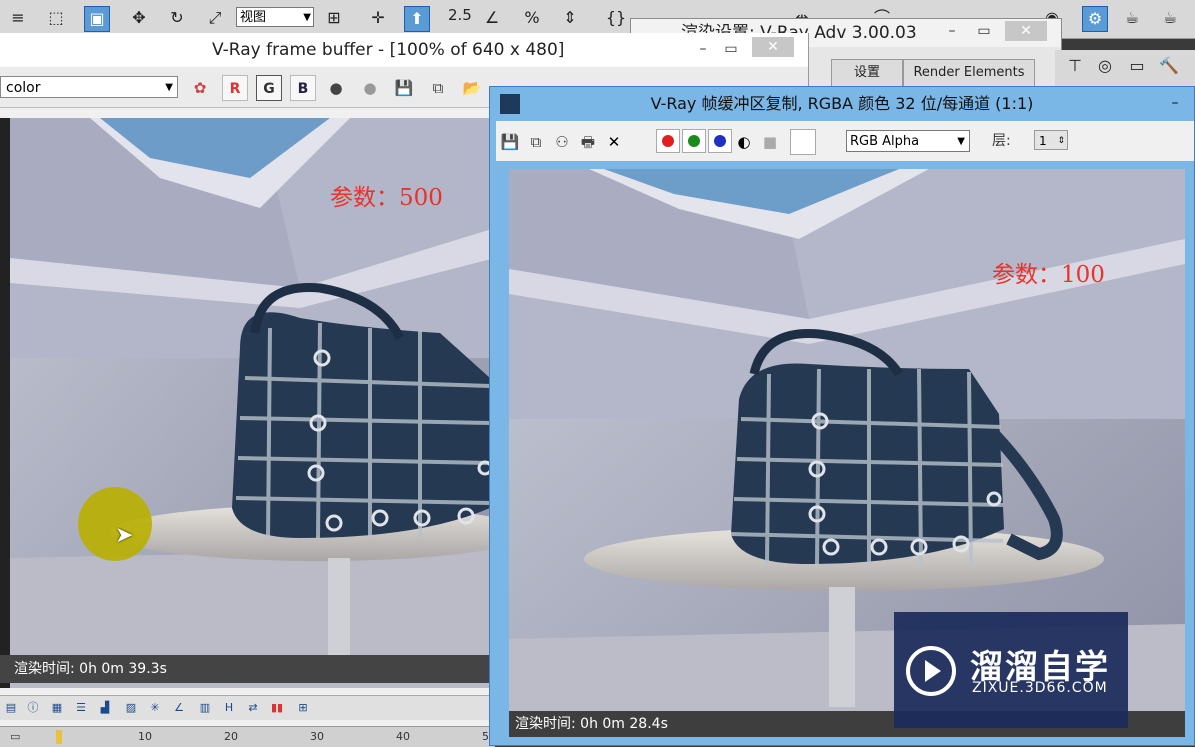 Image resolution: width=1195 pixels, height=747 pixels. Describe the element at coordinates (145, 736) in the screenshot. I see `tick-label: 10` at that location.